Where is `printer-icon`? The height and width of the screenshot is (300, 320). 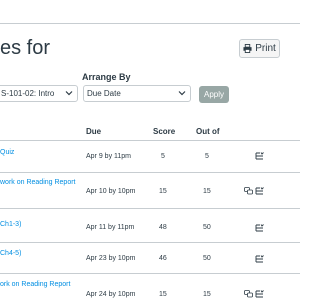
printer-icon is located at coordinates (247, 48).